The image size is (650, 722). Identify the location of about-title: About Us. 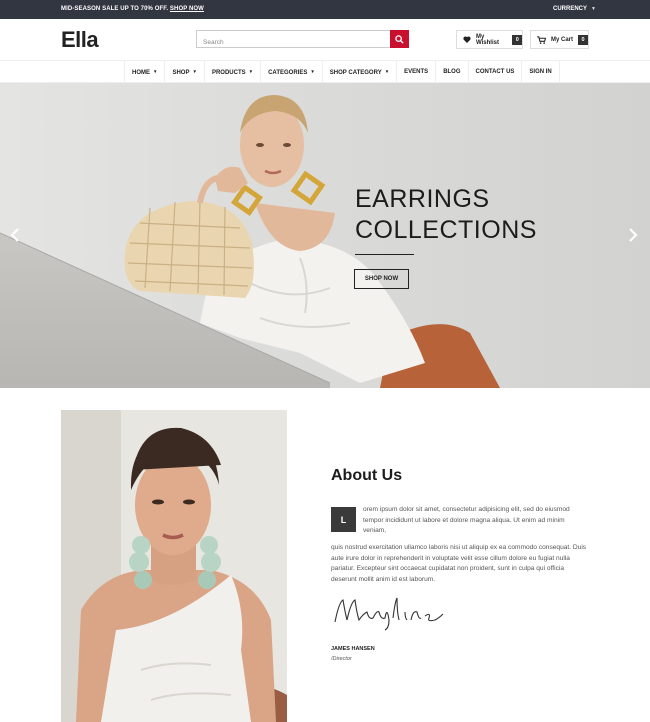
(367, 475).